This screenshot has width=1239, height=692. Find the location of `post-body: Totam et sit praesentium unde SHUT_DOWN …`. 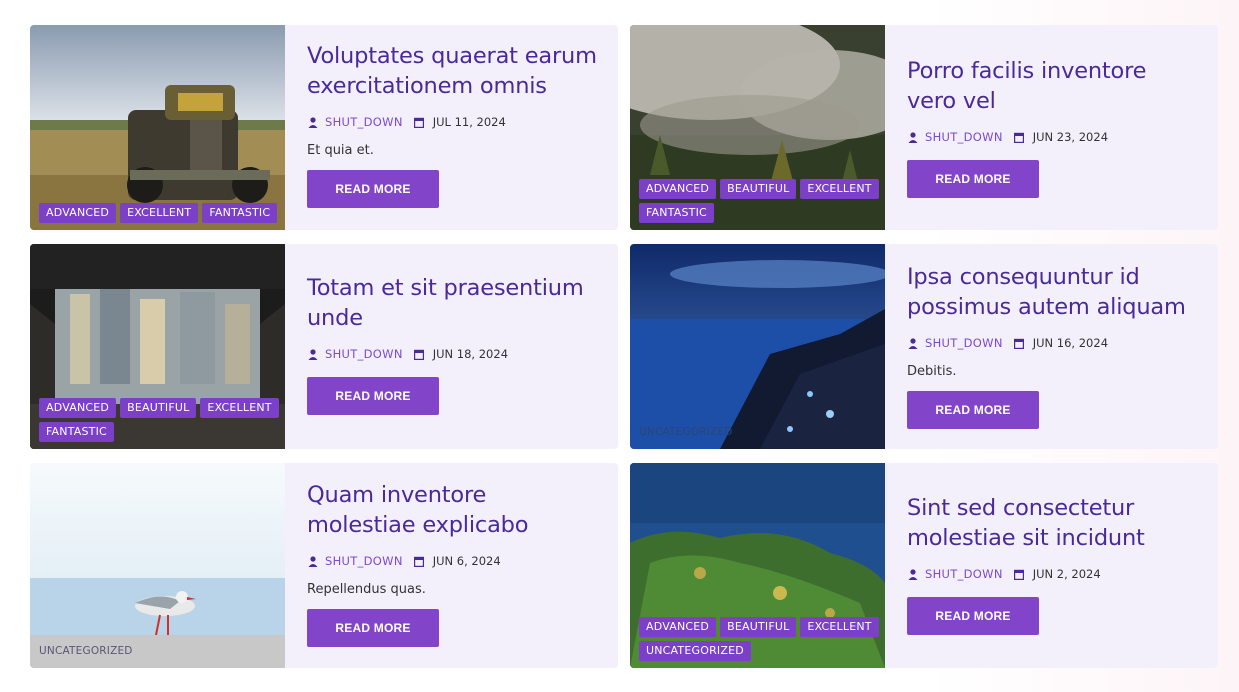

post-body: Totam et sit praesentium unde SHUT_DOWN … is located at coordinates (453, 346).